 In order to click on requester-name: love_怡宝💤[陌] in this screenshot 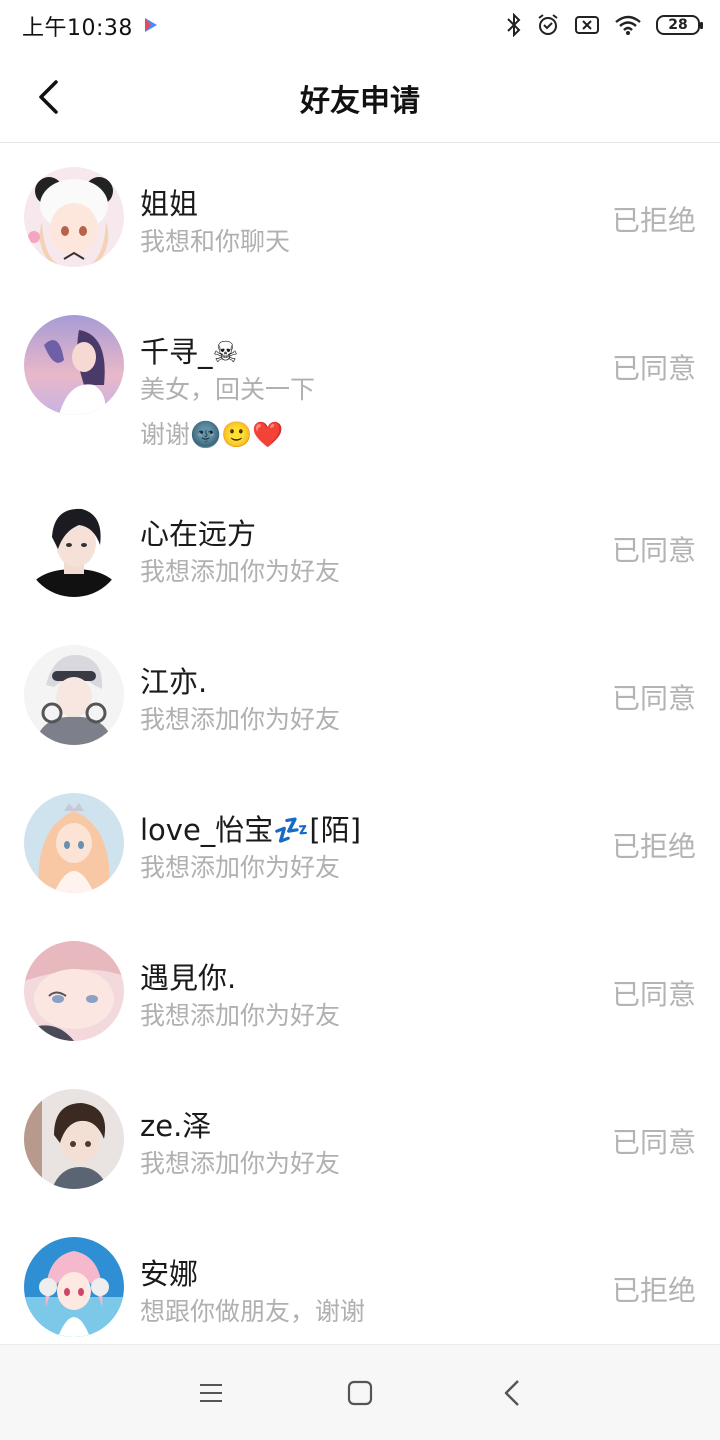, I will do `click(251, 830)`.